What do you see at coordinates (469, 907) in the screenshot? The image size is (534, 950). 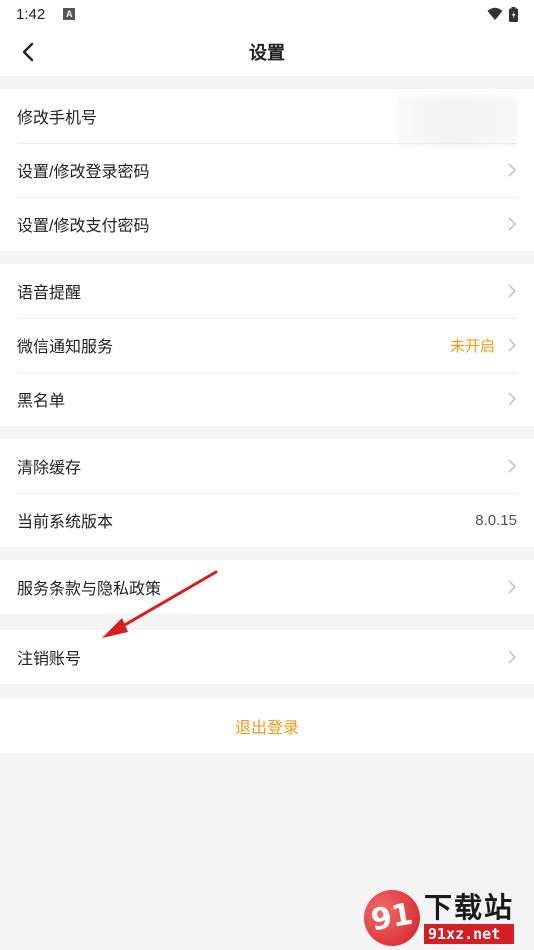 I see `watermark-cn-text: 下载站` at bounding box center [469, 907].